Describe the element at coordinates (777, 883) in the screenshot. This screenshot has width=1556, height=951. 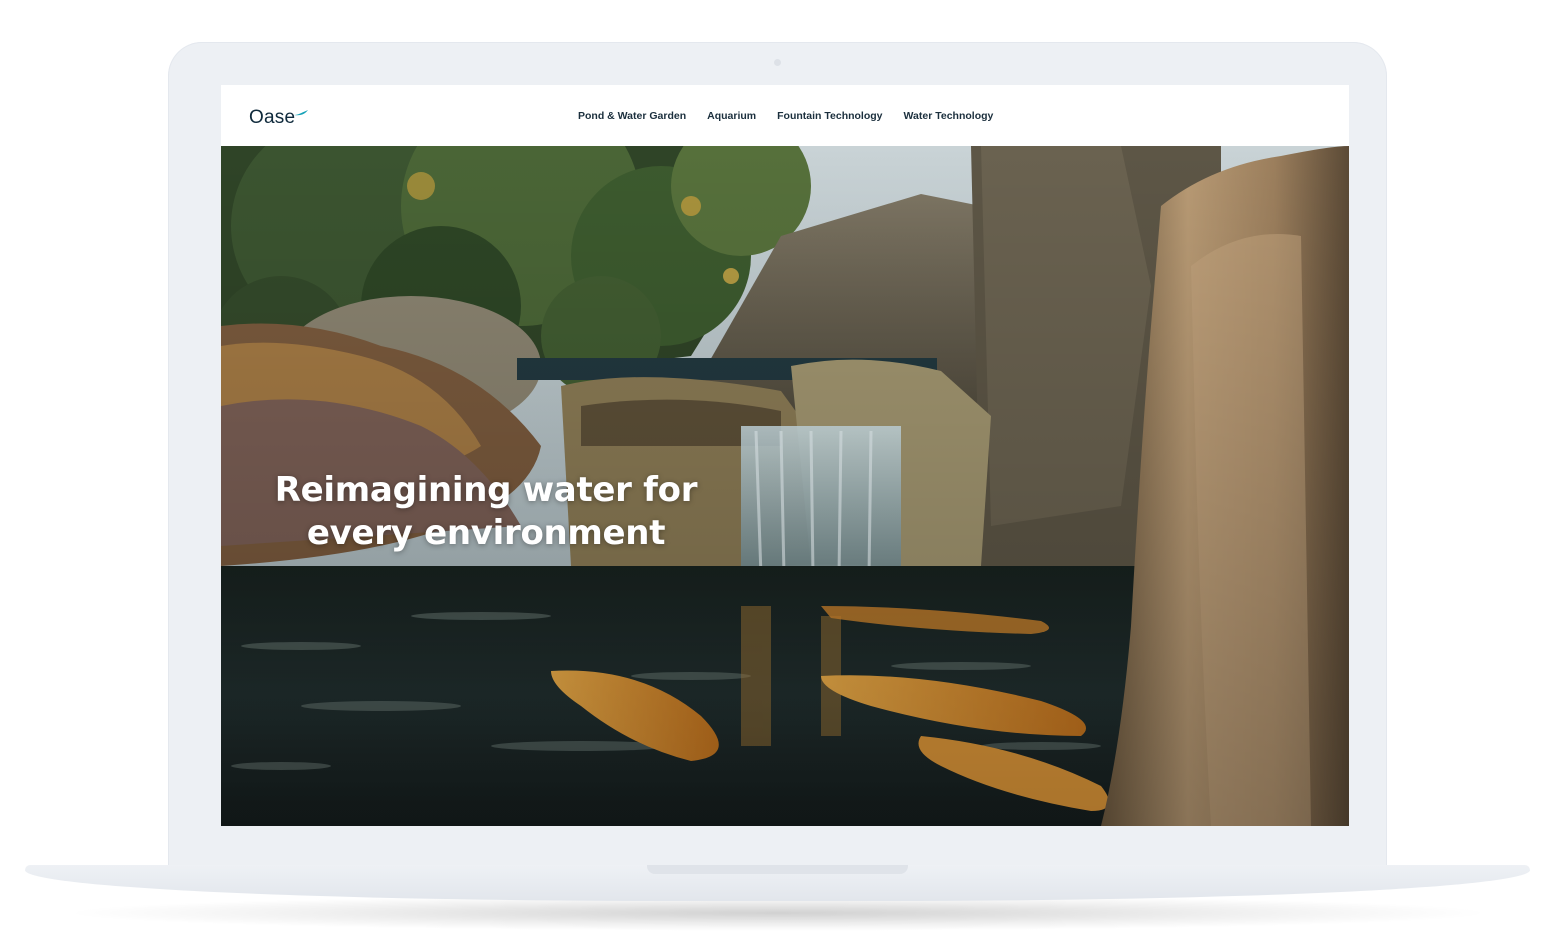
I see `laptop-base` at that location.